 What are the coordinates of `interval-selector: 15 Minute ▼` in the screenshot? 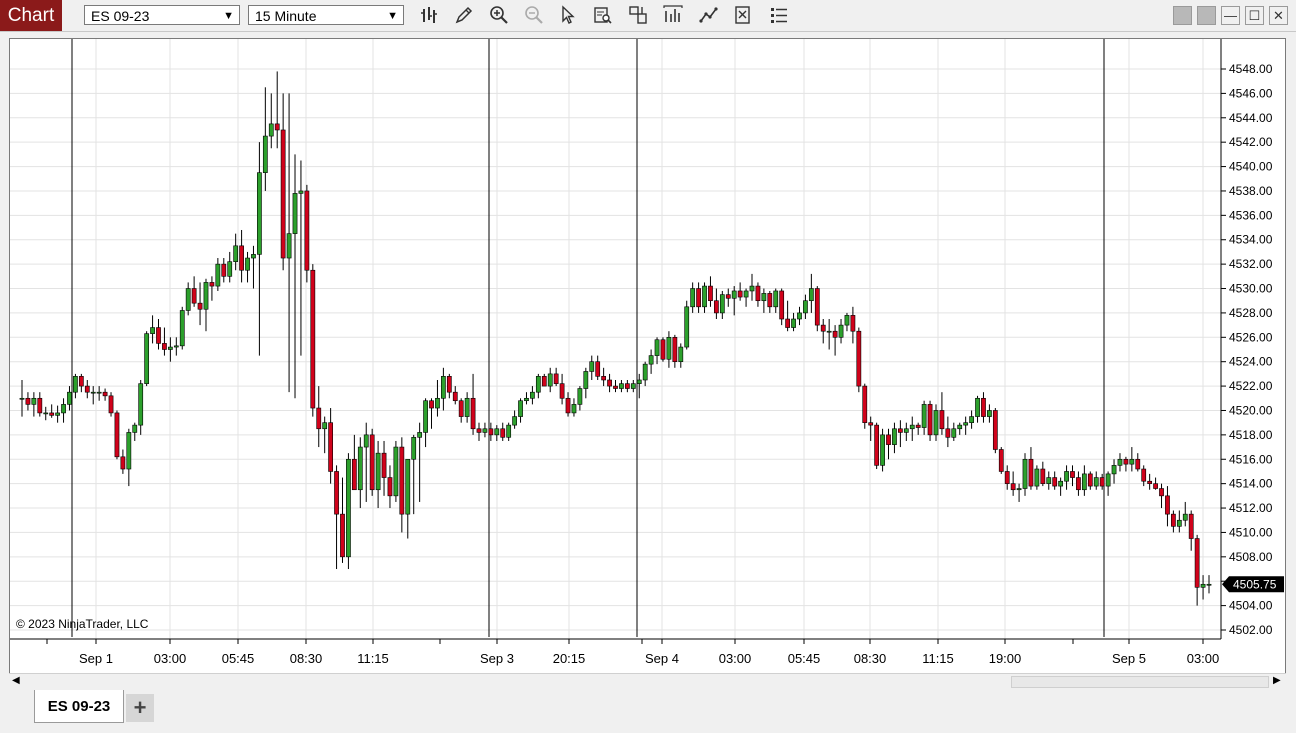 It's located at (326, 15).